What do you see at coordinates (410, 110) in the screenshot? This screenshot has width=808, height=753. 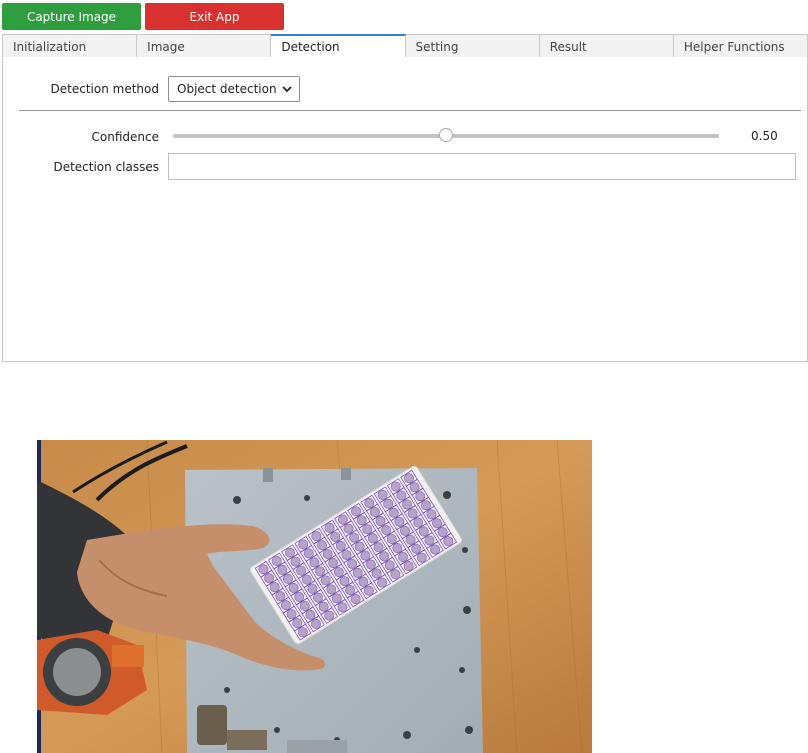 I see `divider` at bounding box center [410, 110].